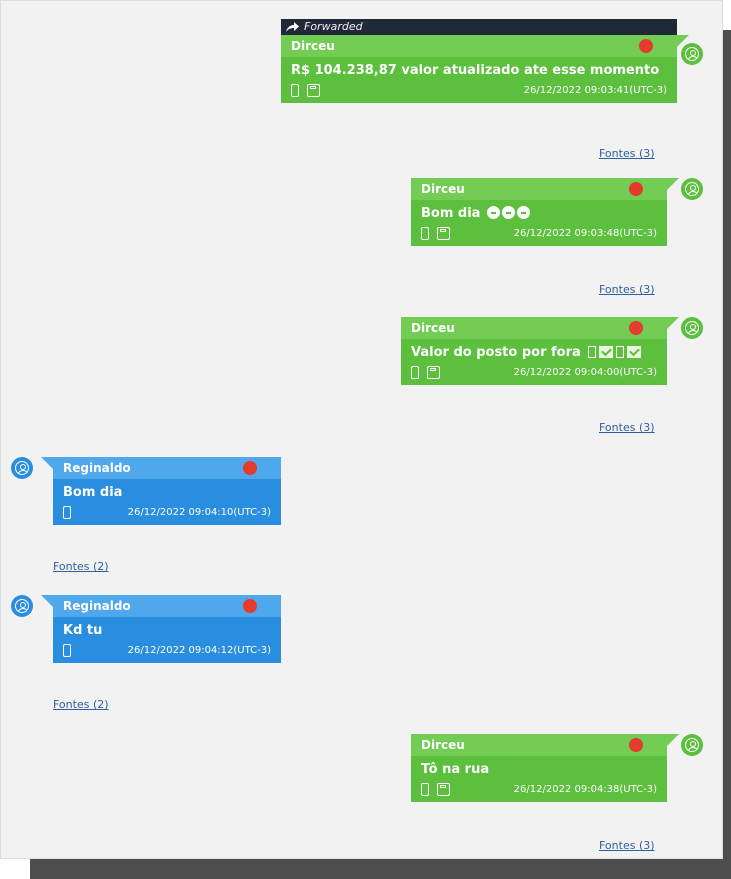 The image size is (731, 879). Describe the element at coordinates (585, 233) in the screenshot. I see `message-timestamp: 26/12/2022 09:03:48(UTC-3)` at that location.